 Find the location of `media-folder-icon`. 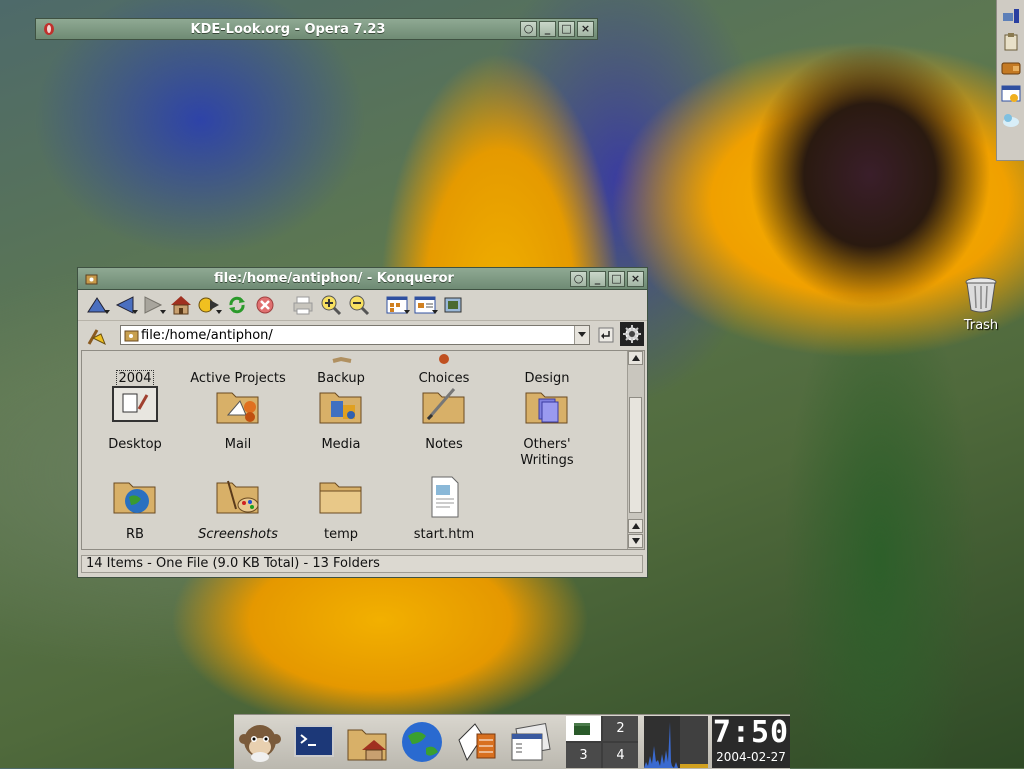

media-folder-icon is located at coordinates (341, 409).